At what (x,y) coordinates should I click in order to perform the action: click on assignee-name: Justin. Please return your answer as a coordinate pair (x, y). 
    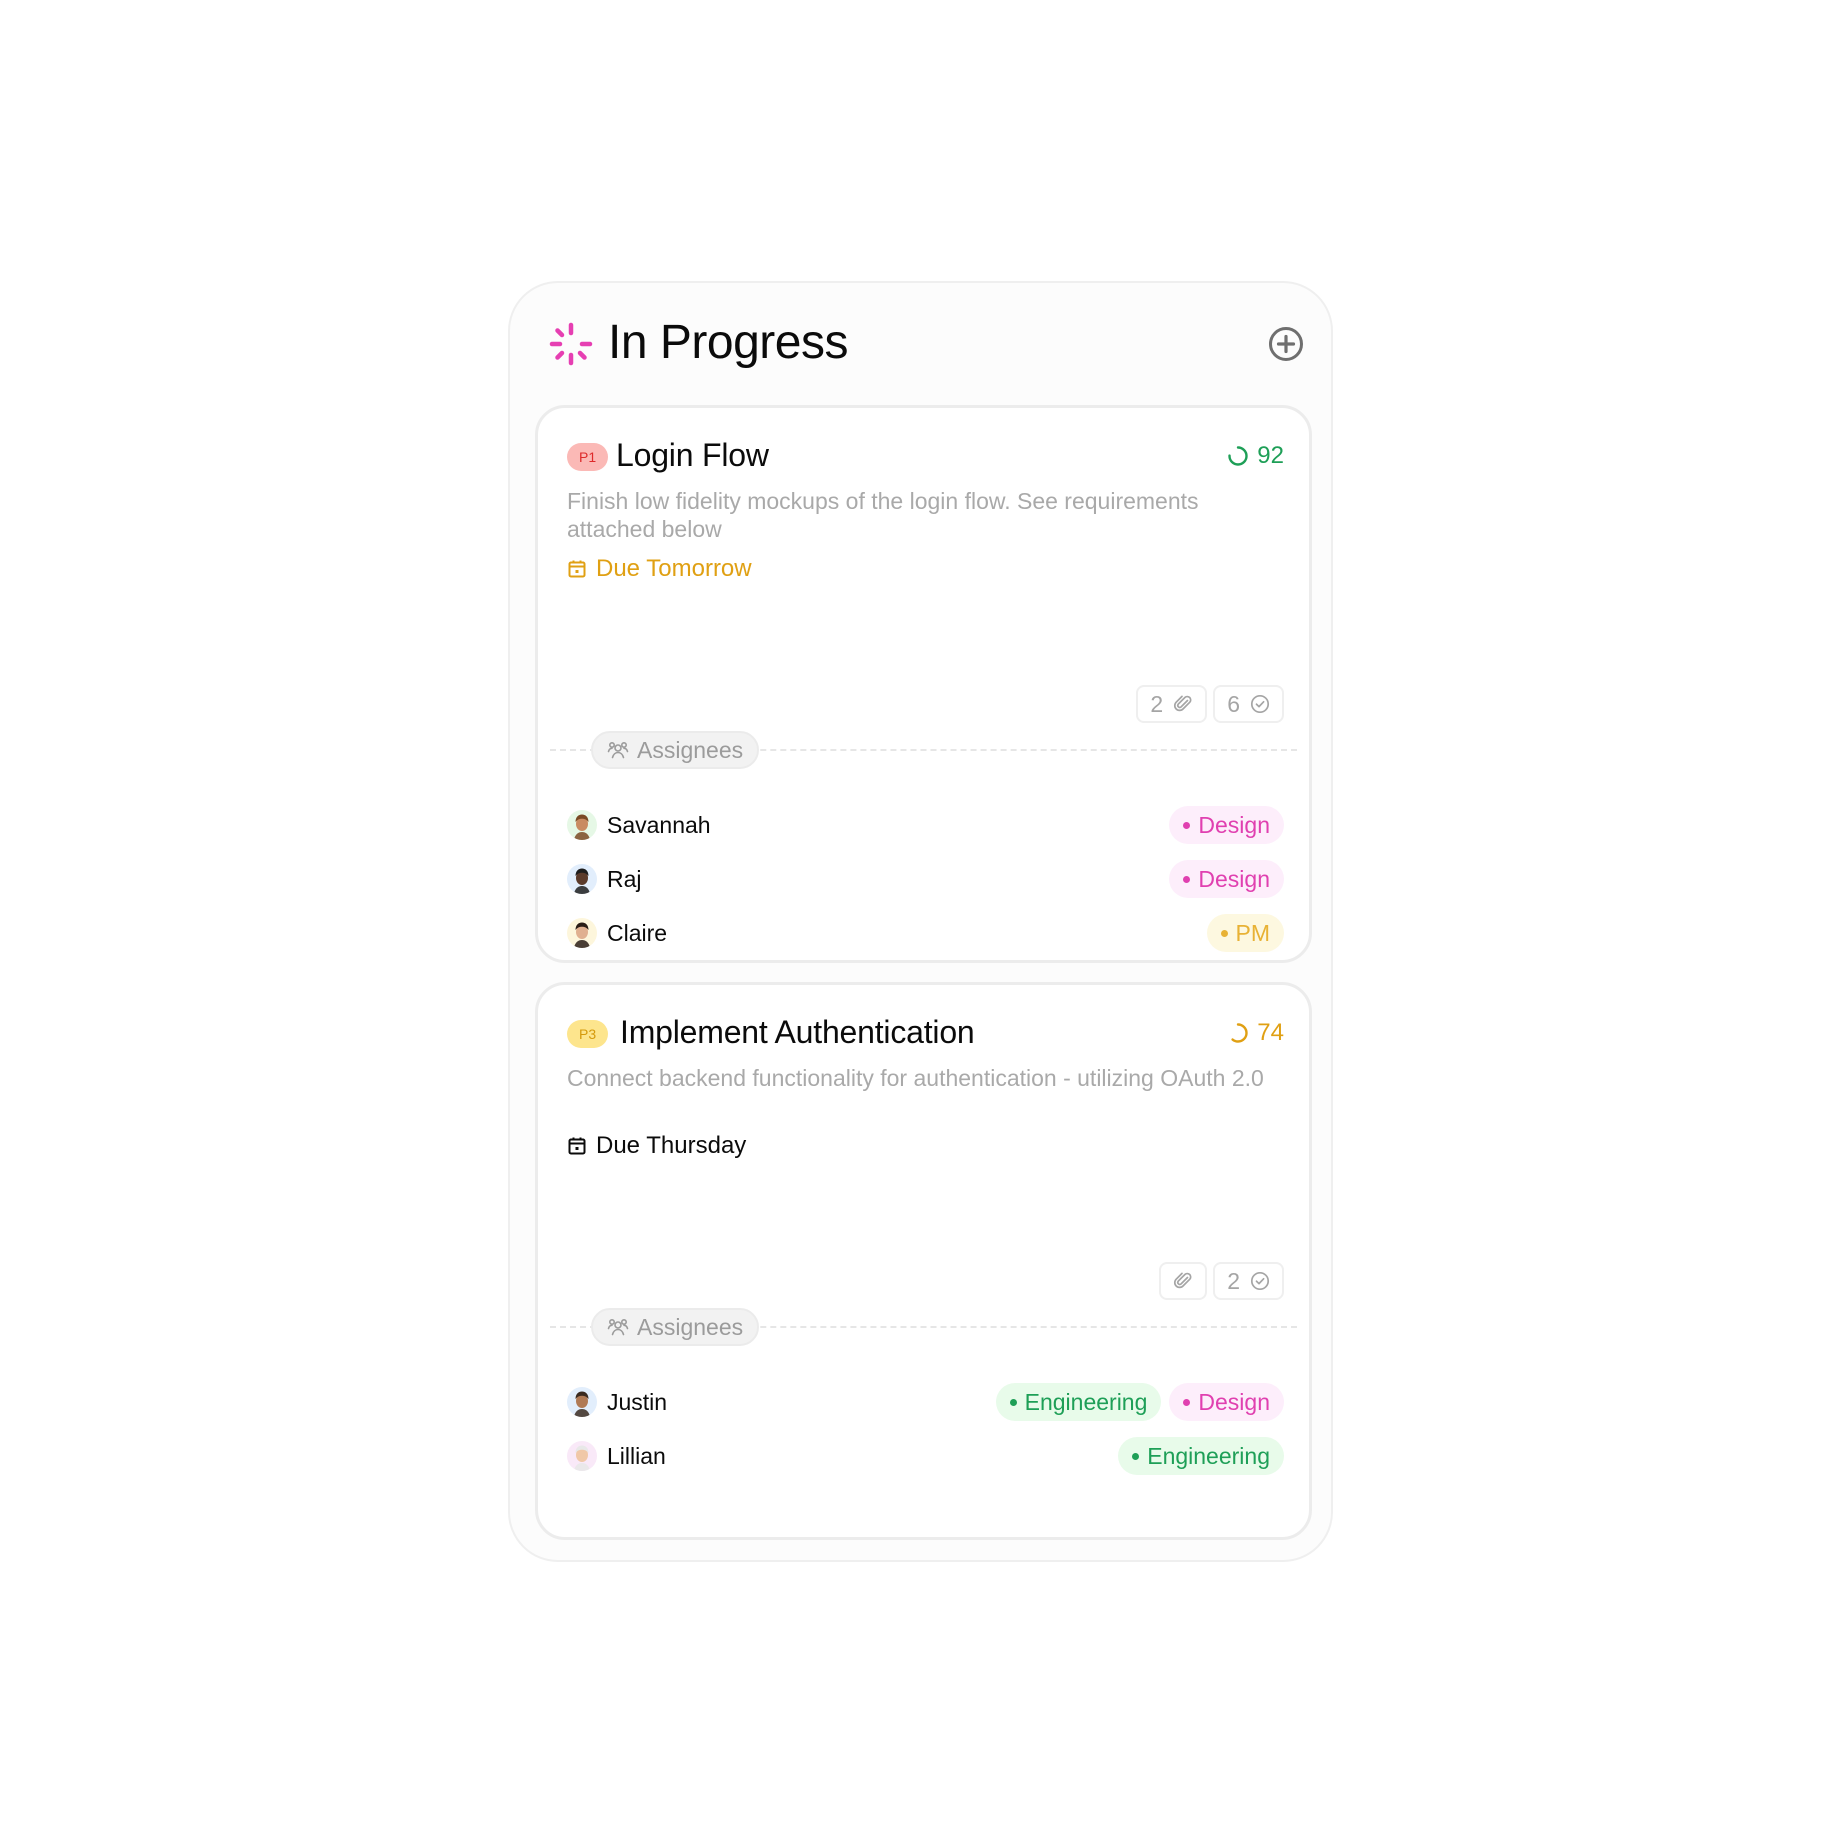
    Looking at the image, I should click on (637, 1401).